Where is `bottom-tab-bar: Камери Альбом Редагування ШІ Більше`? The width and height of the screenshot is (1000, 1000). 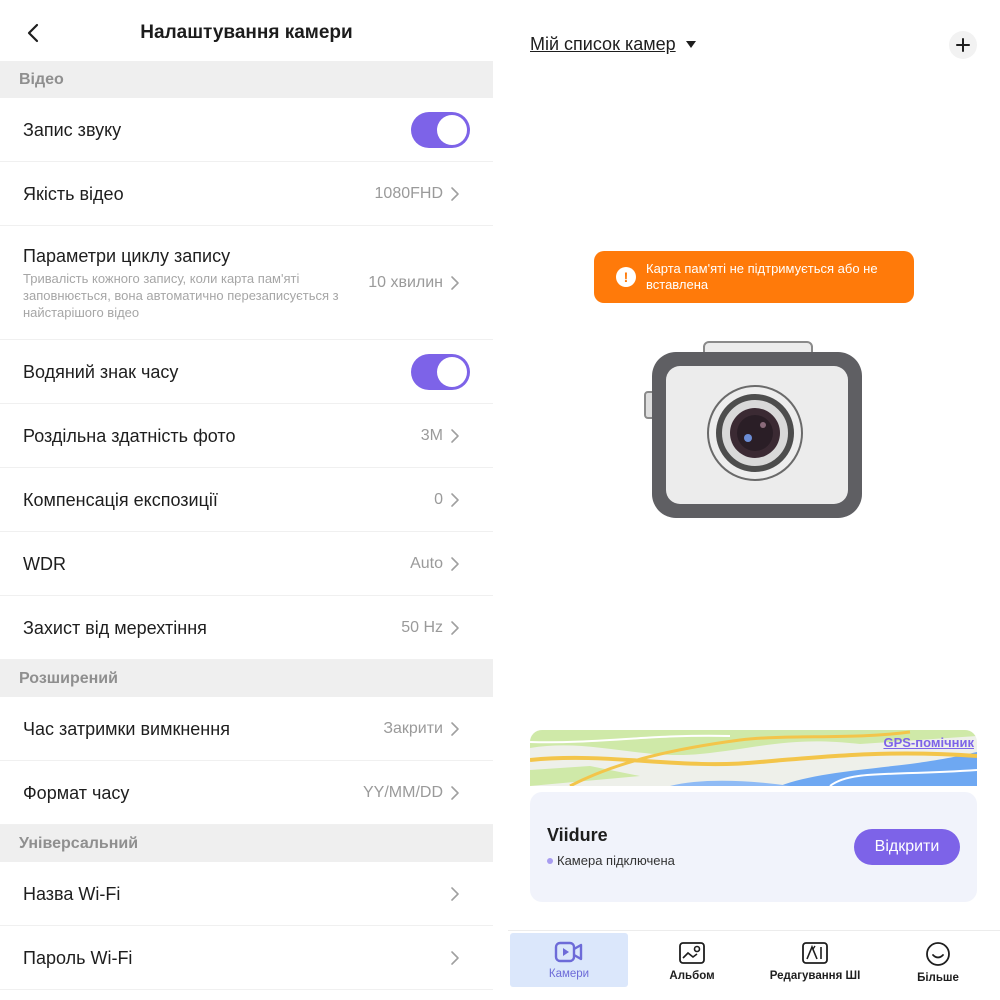 bottom-tab-bar: Камери Альбом Редагування ШІ Більше is located at coordinates (754, 965).